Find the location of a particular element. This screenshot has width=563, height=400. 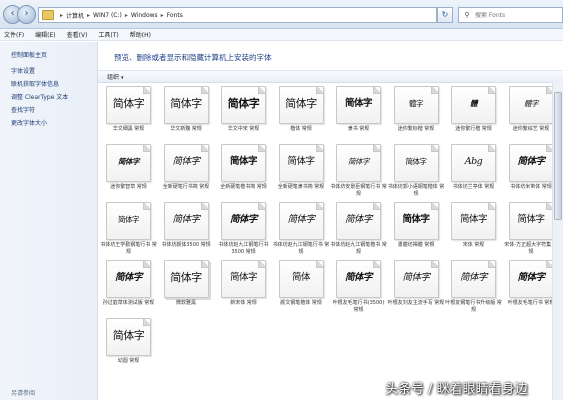

breadcrumb-windows: Windows is located at coordinates (144, 15).